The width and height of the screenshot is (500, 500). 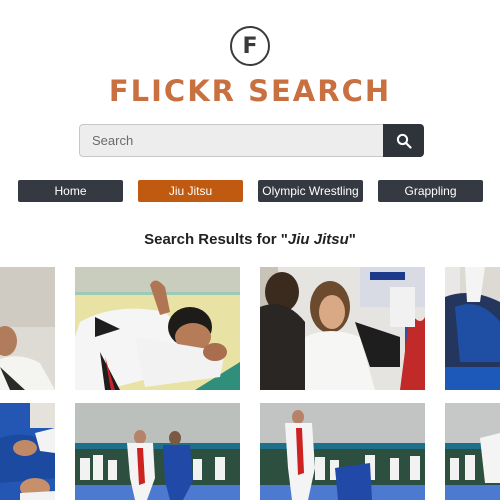 What do you see at coordinates (310, 191) in the screenshot?
I see `nav-olympic-wrestling: Olympic Wrestling` at bounding box center [310, 191].